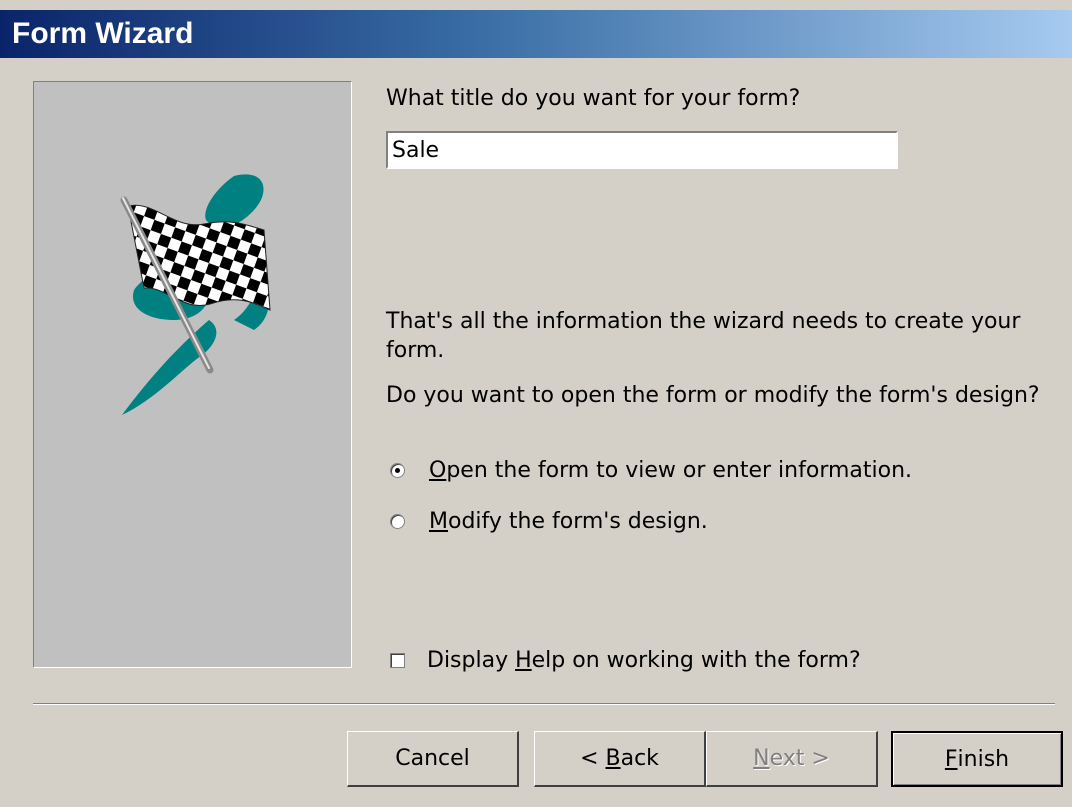 This screenshot has width=1072, height=807. Describe the element at coordinates (544, 704) in the screenshot. I see `button-separator` at that location.